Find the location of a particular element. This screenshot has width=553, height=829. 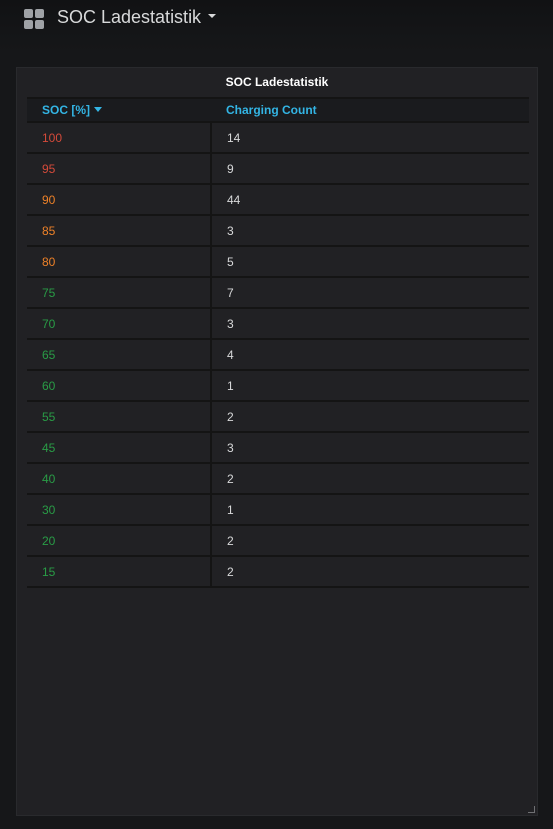

dashboard-grid-icon is located at coordinates (34, 19).